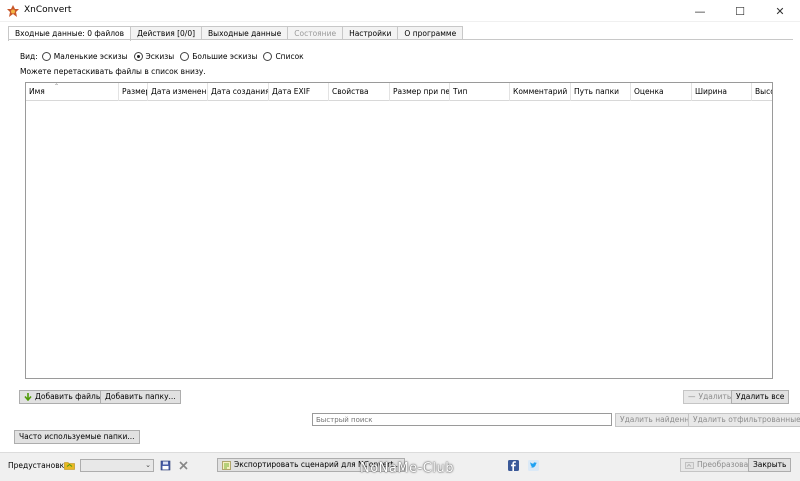 The height and width of the screenshot is (481, 800). I want to click on column-header-date-exif: Дата EXIF, so click(299, 92).